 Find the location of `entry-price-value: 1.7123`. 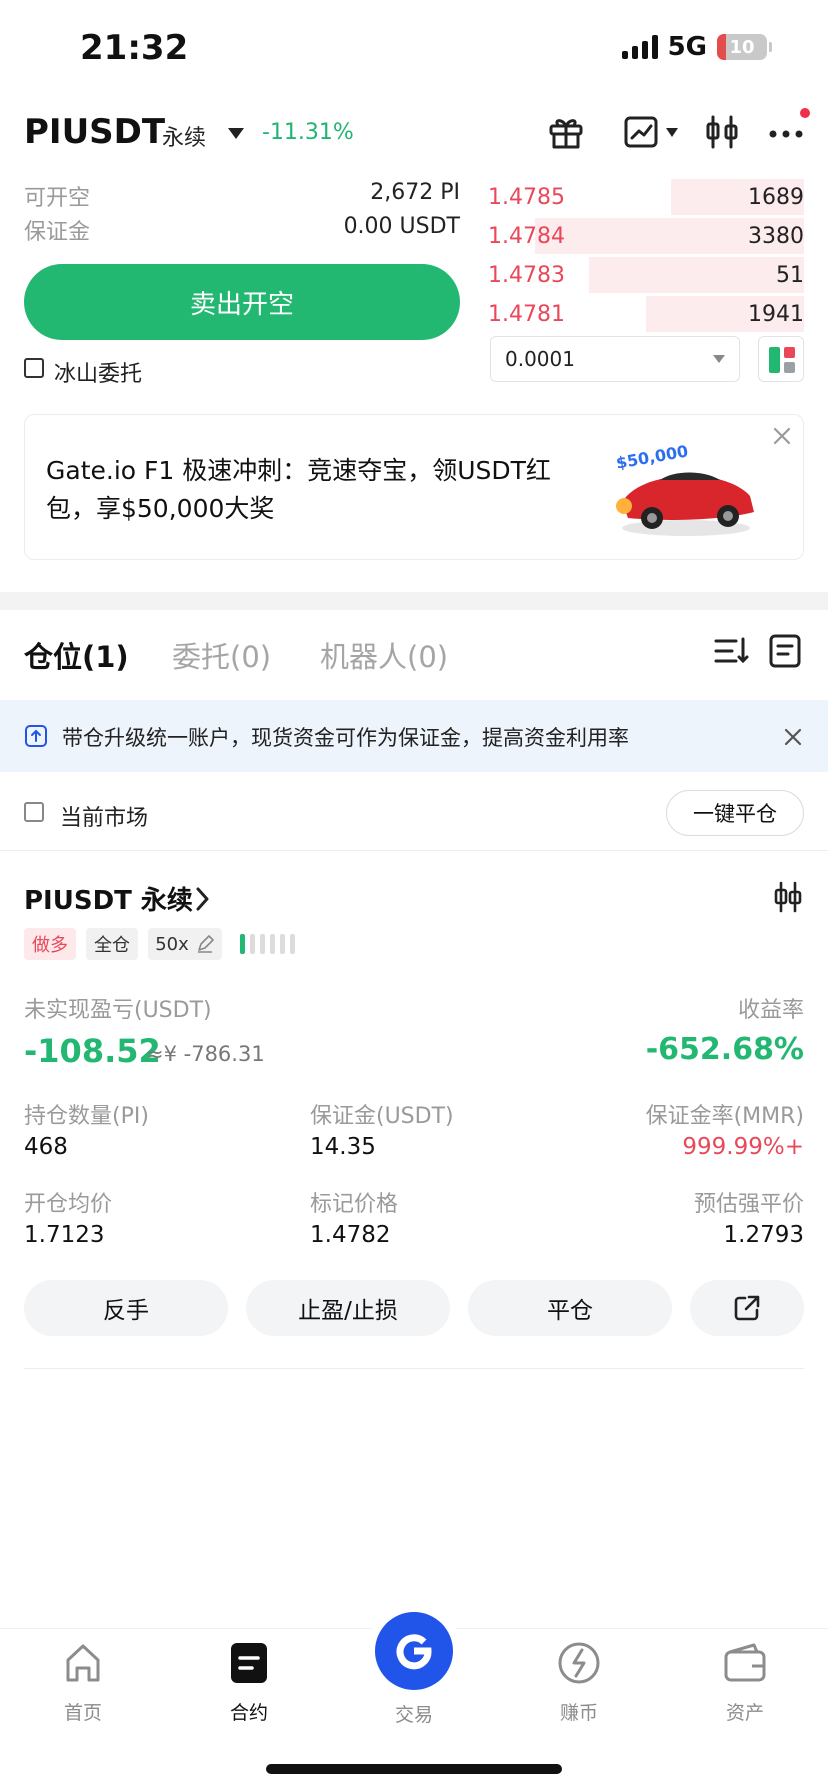

entry-price-value: 1.7123 is located at coordinates (64, 1235).